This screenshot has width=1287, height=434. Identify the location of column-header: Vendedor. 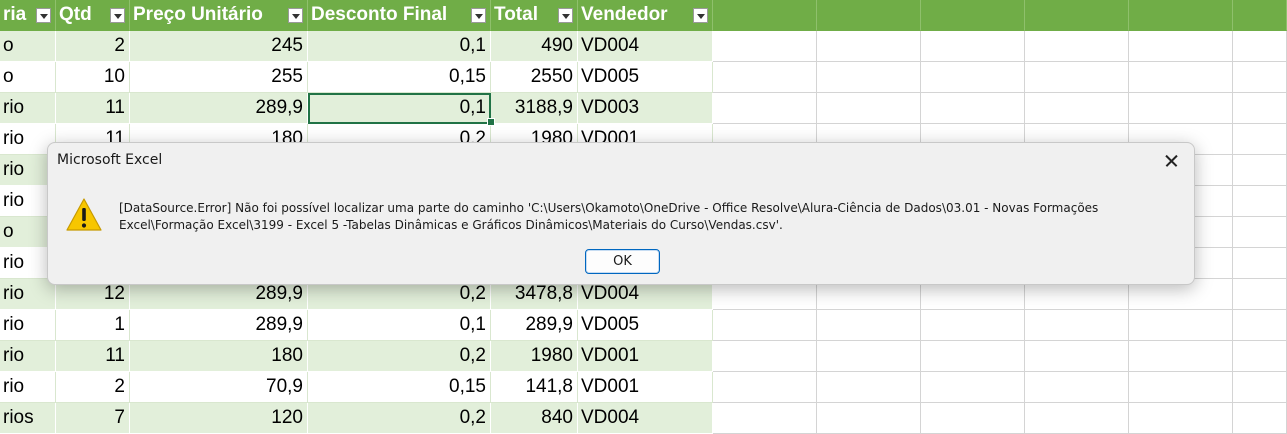
(645, 15).